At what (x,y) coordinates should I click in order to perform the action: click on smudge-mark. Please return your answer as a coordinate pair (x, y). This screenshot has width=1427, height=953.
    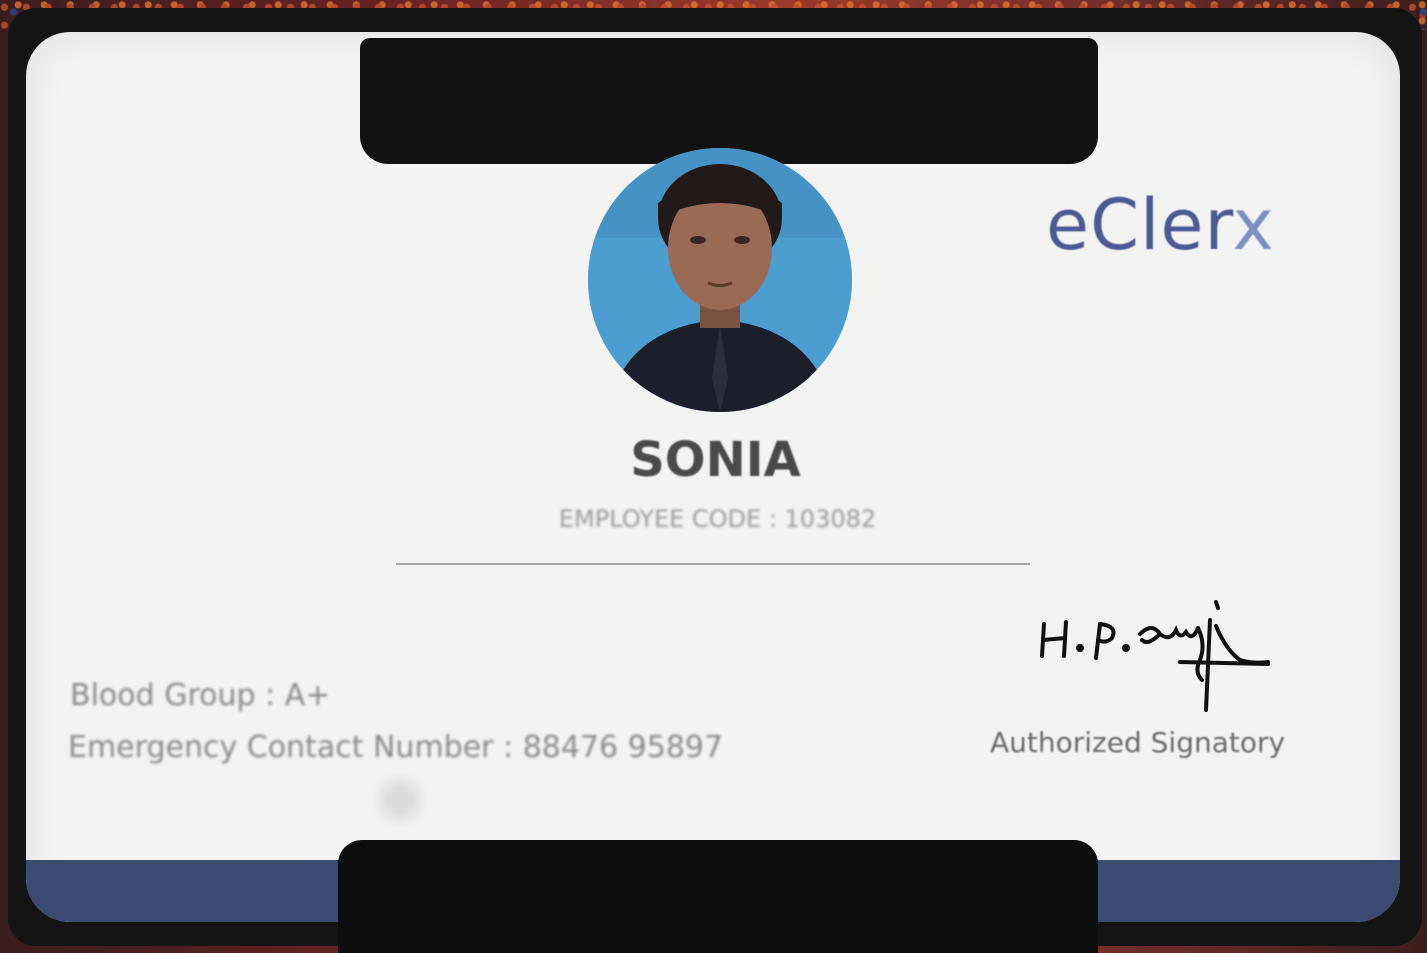
    Looking at the image, I should click on (400, 800).